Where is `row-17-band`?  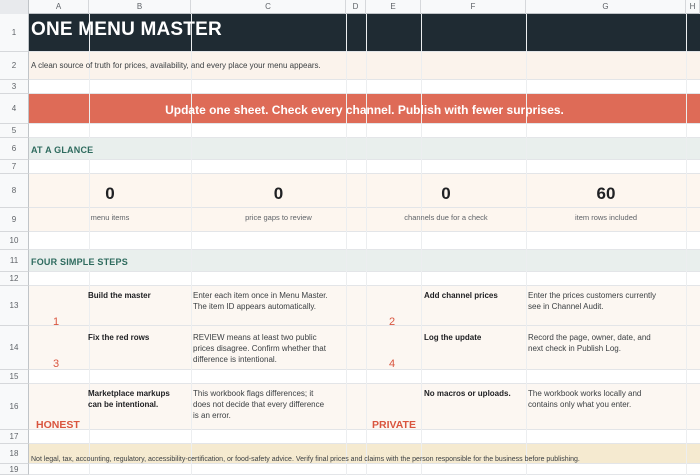
row-17-band is located at coordinates (364, 437).